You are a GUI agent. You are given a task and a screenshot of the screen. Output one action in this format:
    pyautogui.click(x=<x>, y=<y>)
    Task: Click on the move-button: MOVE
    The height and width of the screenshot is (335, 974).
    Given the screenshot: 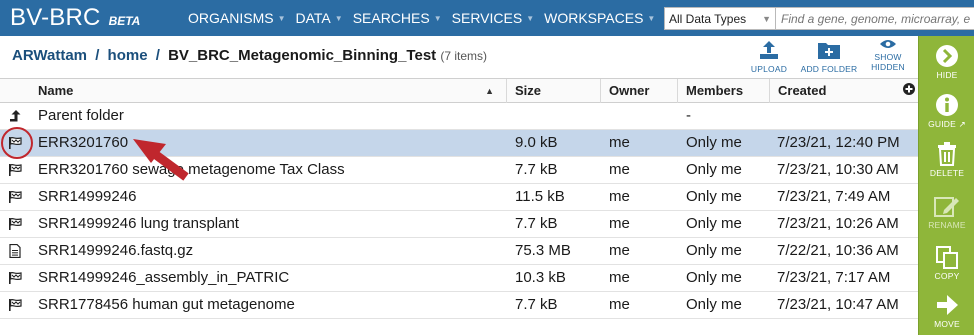 What is the action you would take?
    pyautogui.click(x=946, y=311)
    